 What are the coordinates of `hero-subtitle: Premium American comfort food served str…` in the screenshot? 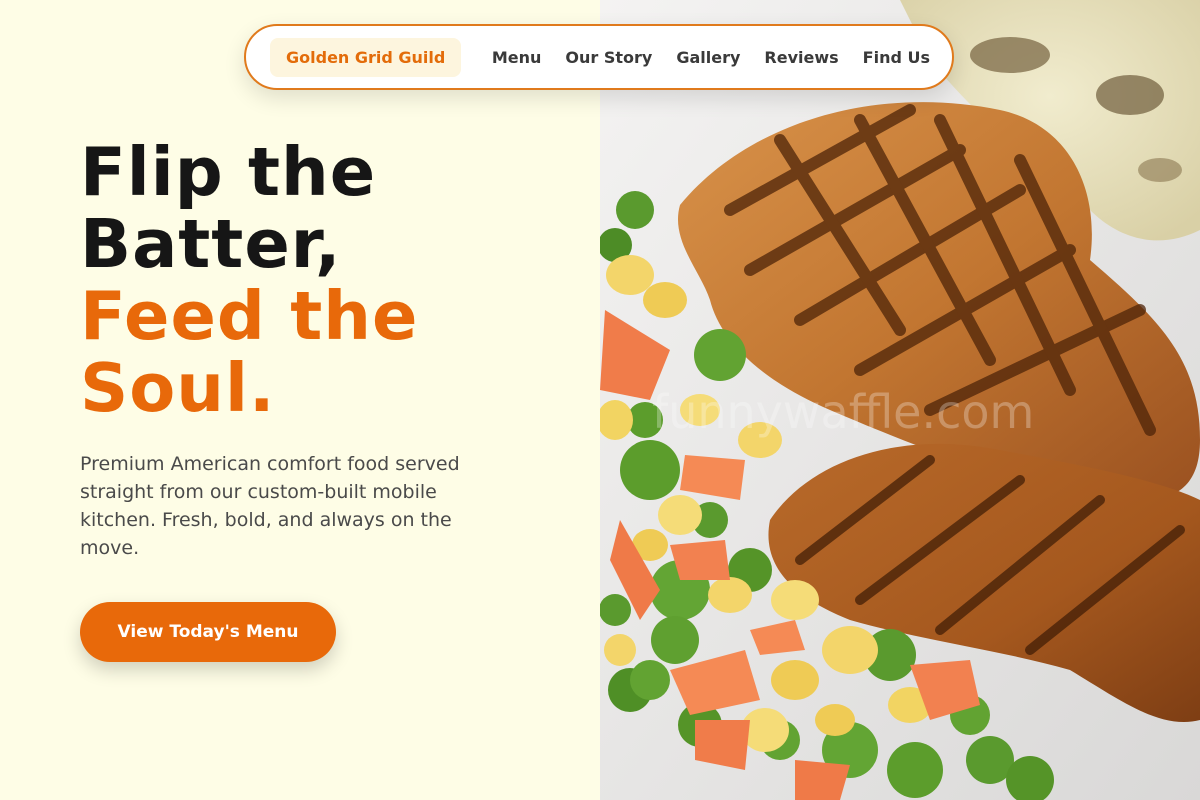 It's located at (270, 506).